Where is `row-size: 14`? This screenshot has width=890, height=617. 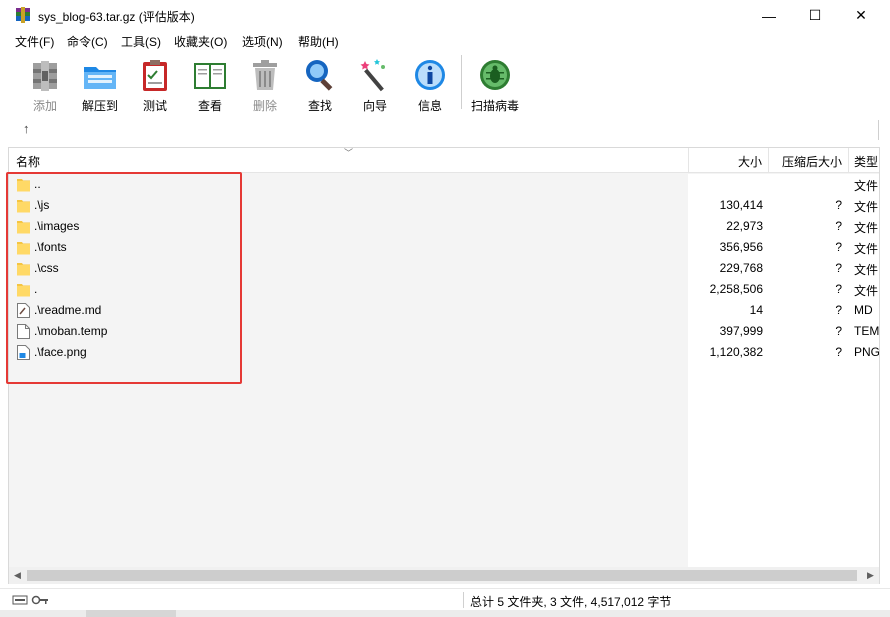
row-size: 14 is located at coordinates (756, 310).